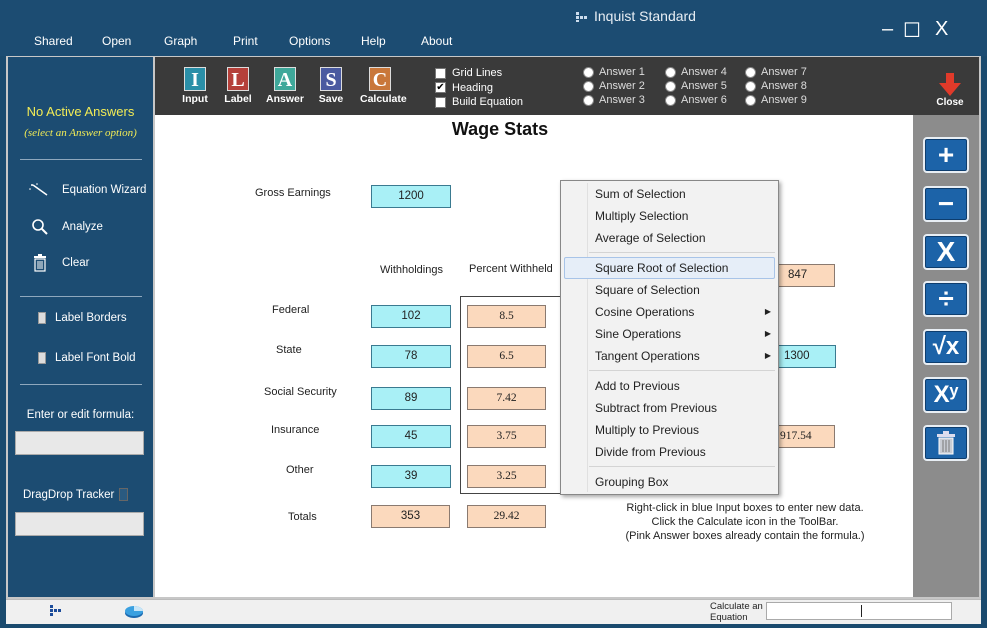  I want to click on option-grid-lines: Grid Lines, so click(468, 73).